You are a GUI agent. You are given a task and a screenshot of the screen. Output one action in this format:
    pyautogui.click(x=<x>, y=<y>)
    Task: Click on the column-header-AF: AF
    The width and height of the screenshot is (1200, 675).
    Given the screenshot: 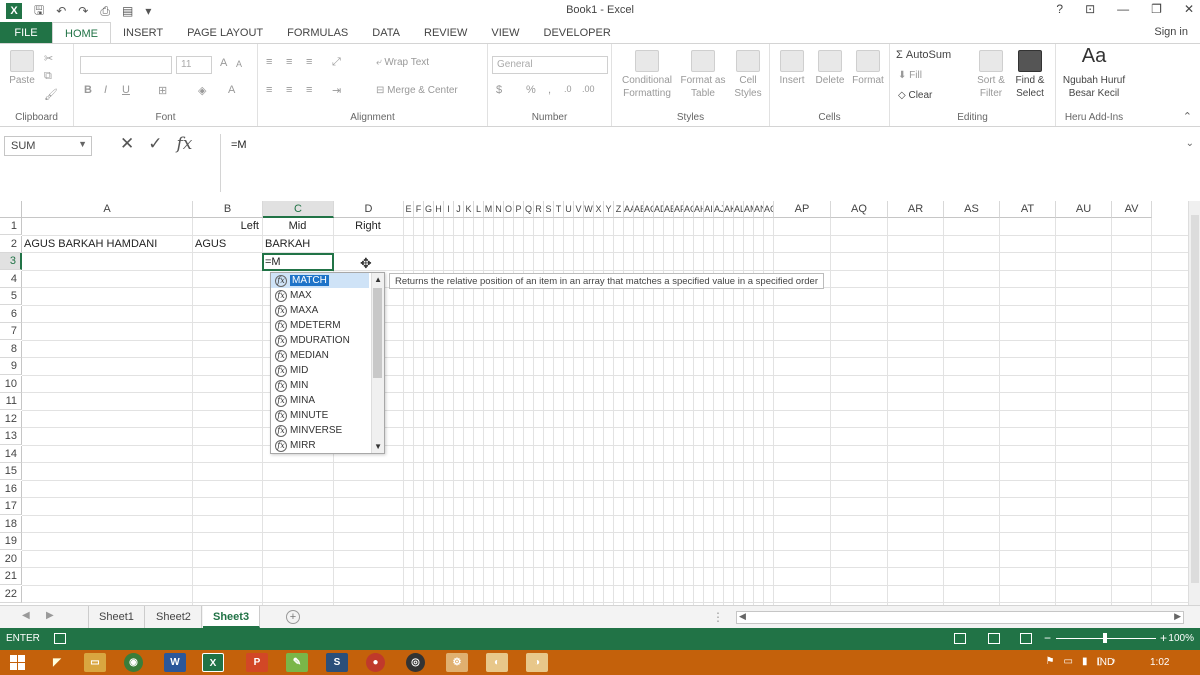 What is the action you would take?
    pyautogui.click(x=679, y=209)
    